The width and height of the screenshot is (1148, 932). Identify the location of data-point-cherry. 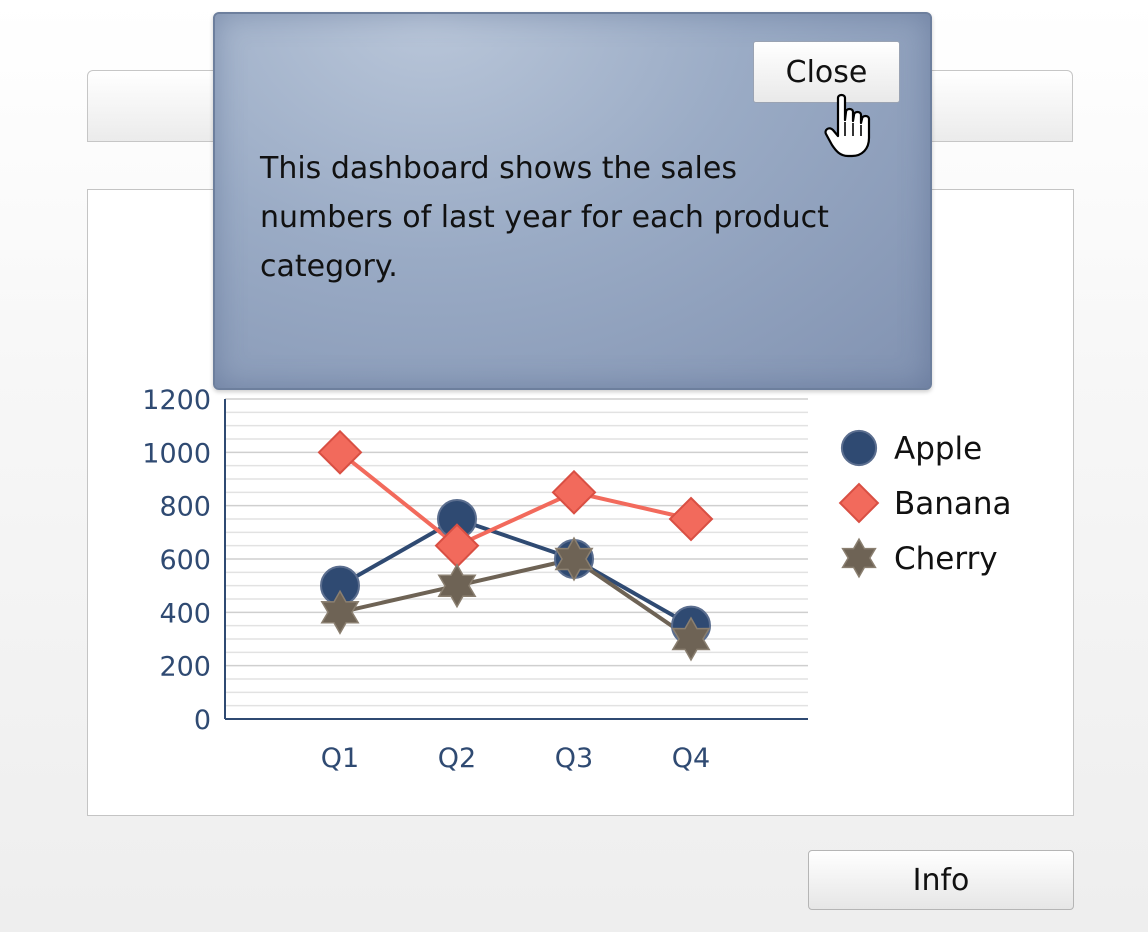
(457, 586).